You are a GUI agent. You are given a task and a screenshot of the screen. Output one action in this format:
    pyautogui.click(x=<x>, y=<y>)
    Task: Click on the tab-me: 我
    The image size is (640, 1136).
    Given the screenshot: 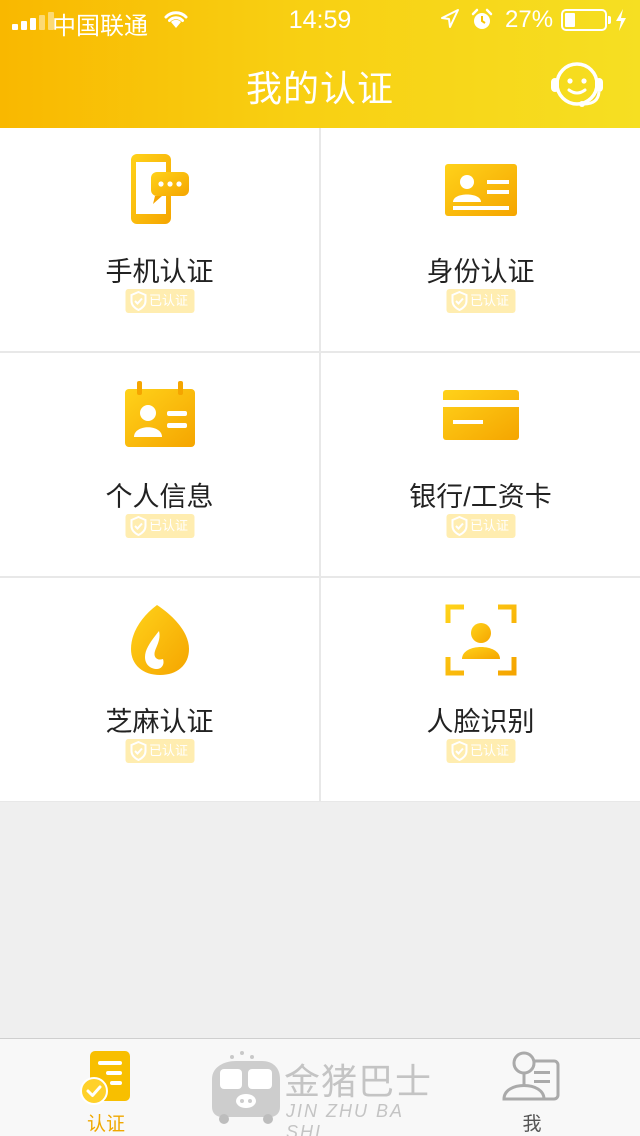 What is the action you would take?
    pyautogui.click(x=532, y=1087)
    